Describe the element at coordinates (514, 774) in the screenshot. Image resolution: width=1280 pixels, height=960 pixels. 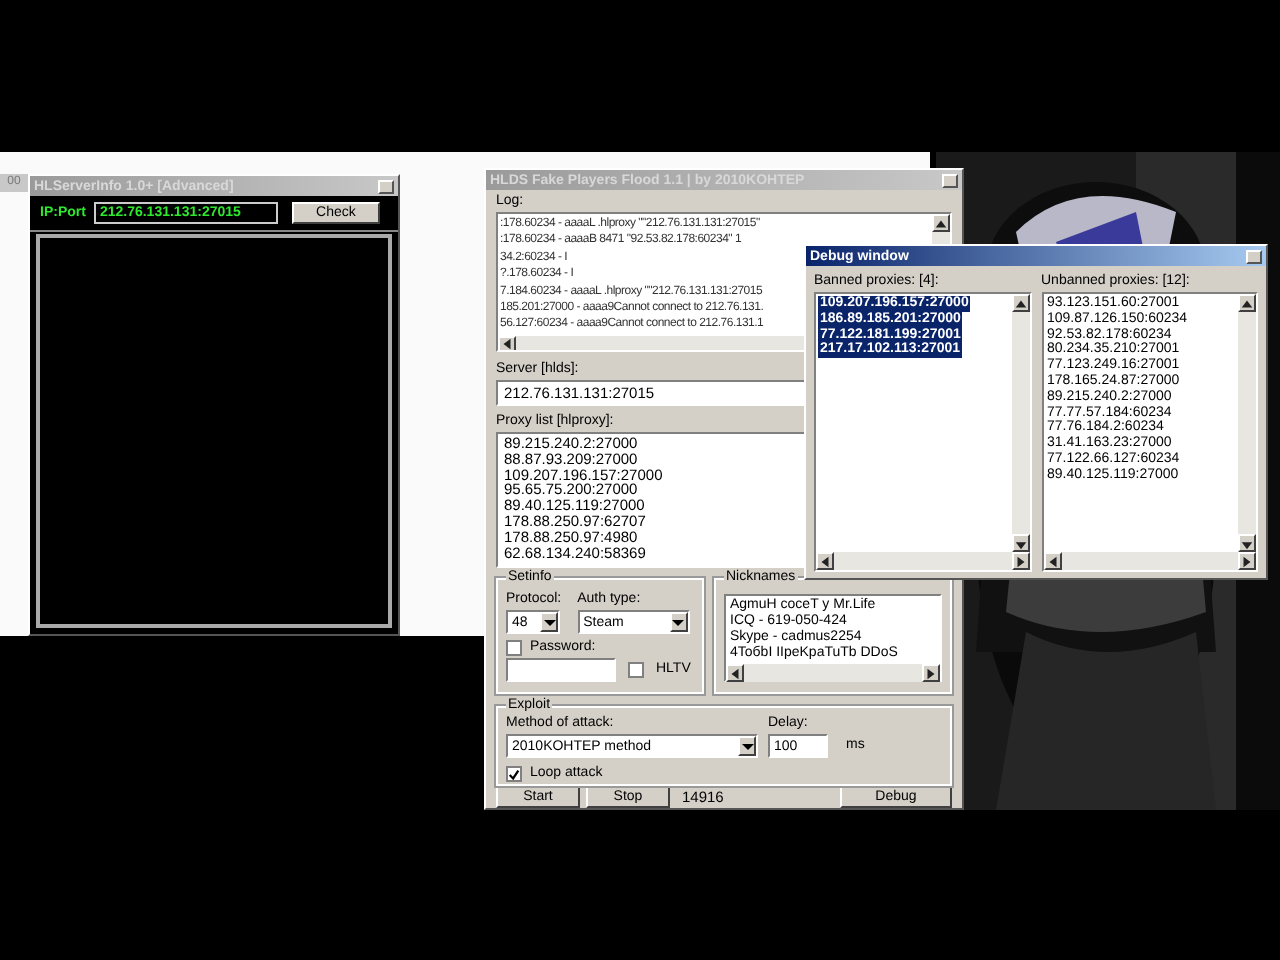
I see `loop-attack-checkbox` at that location.